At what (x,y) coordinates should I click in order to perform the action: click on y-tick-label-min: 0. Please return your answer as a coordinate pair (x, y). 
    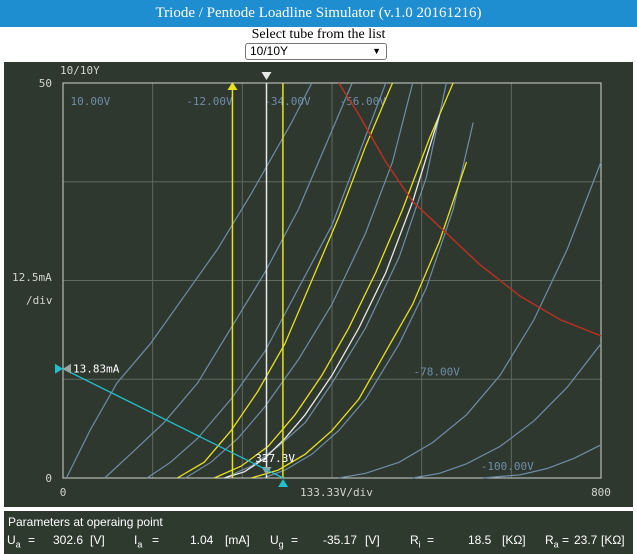
    Looking at the image, I should click on (48, 478).